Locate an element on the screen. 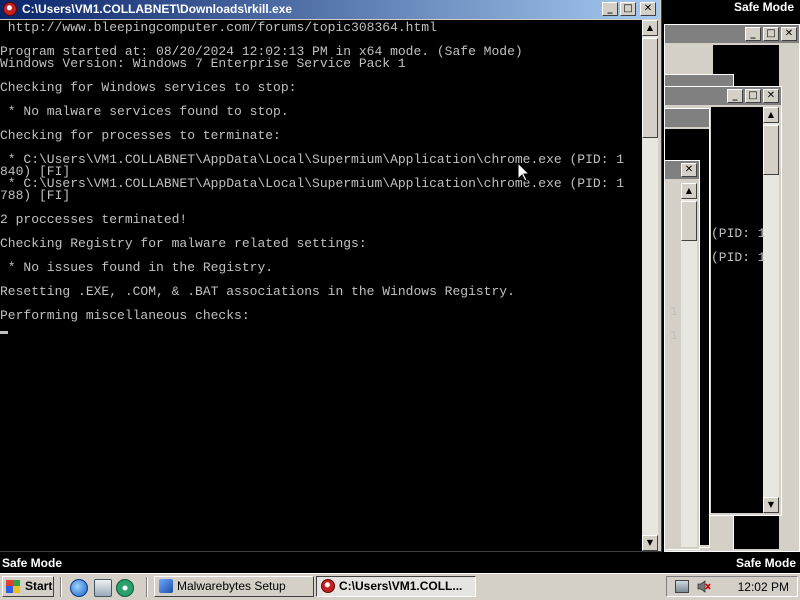  taskbar-item-malwarebytes: Malwarebytes Setup is located at coordinates (234, 586).